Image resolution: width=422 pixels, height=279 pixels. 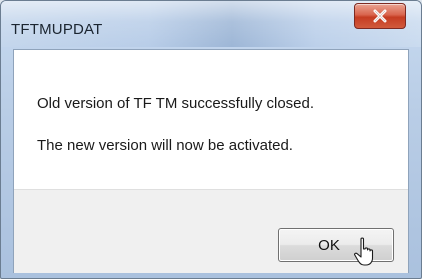 I want to click on hand-pointer-icon, so click(x=364, y=251).